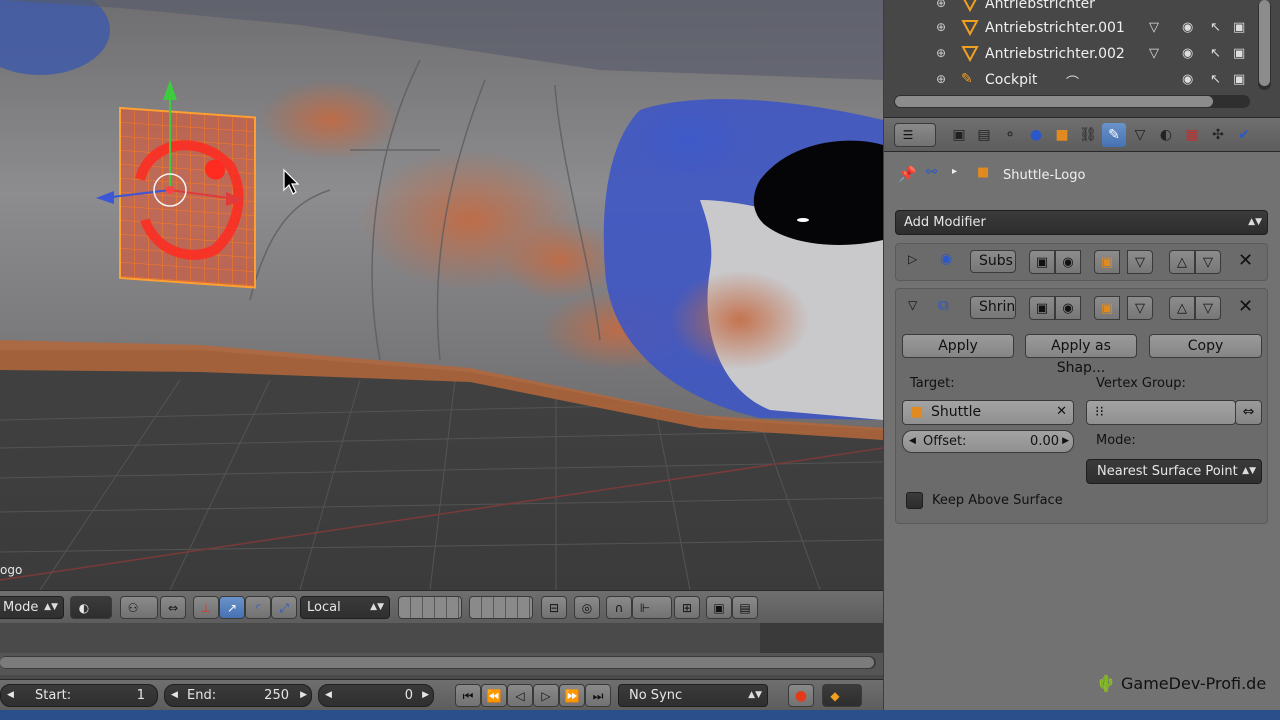 This screenshot has width=1280, height=720. What do you see at coordinates (1174, 471) in the screenshot?
I see `shrinkwrap-mode-select: Nearest Surface Point ▲▼` at bounding box center [1174, 471].